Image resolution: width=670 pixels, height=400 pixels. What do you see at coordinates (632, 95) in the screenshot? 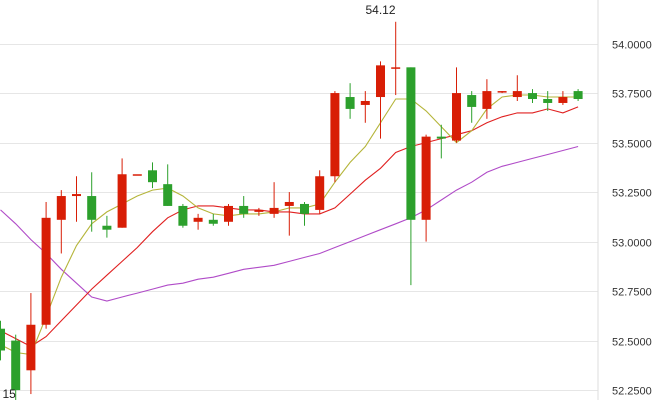
I see `y-tick-label: 53.7500` at bounding box center [632, 95].